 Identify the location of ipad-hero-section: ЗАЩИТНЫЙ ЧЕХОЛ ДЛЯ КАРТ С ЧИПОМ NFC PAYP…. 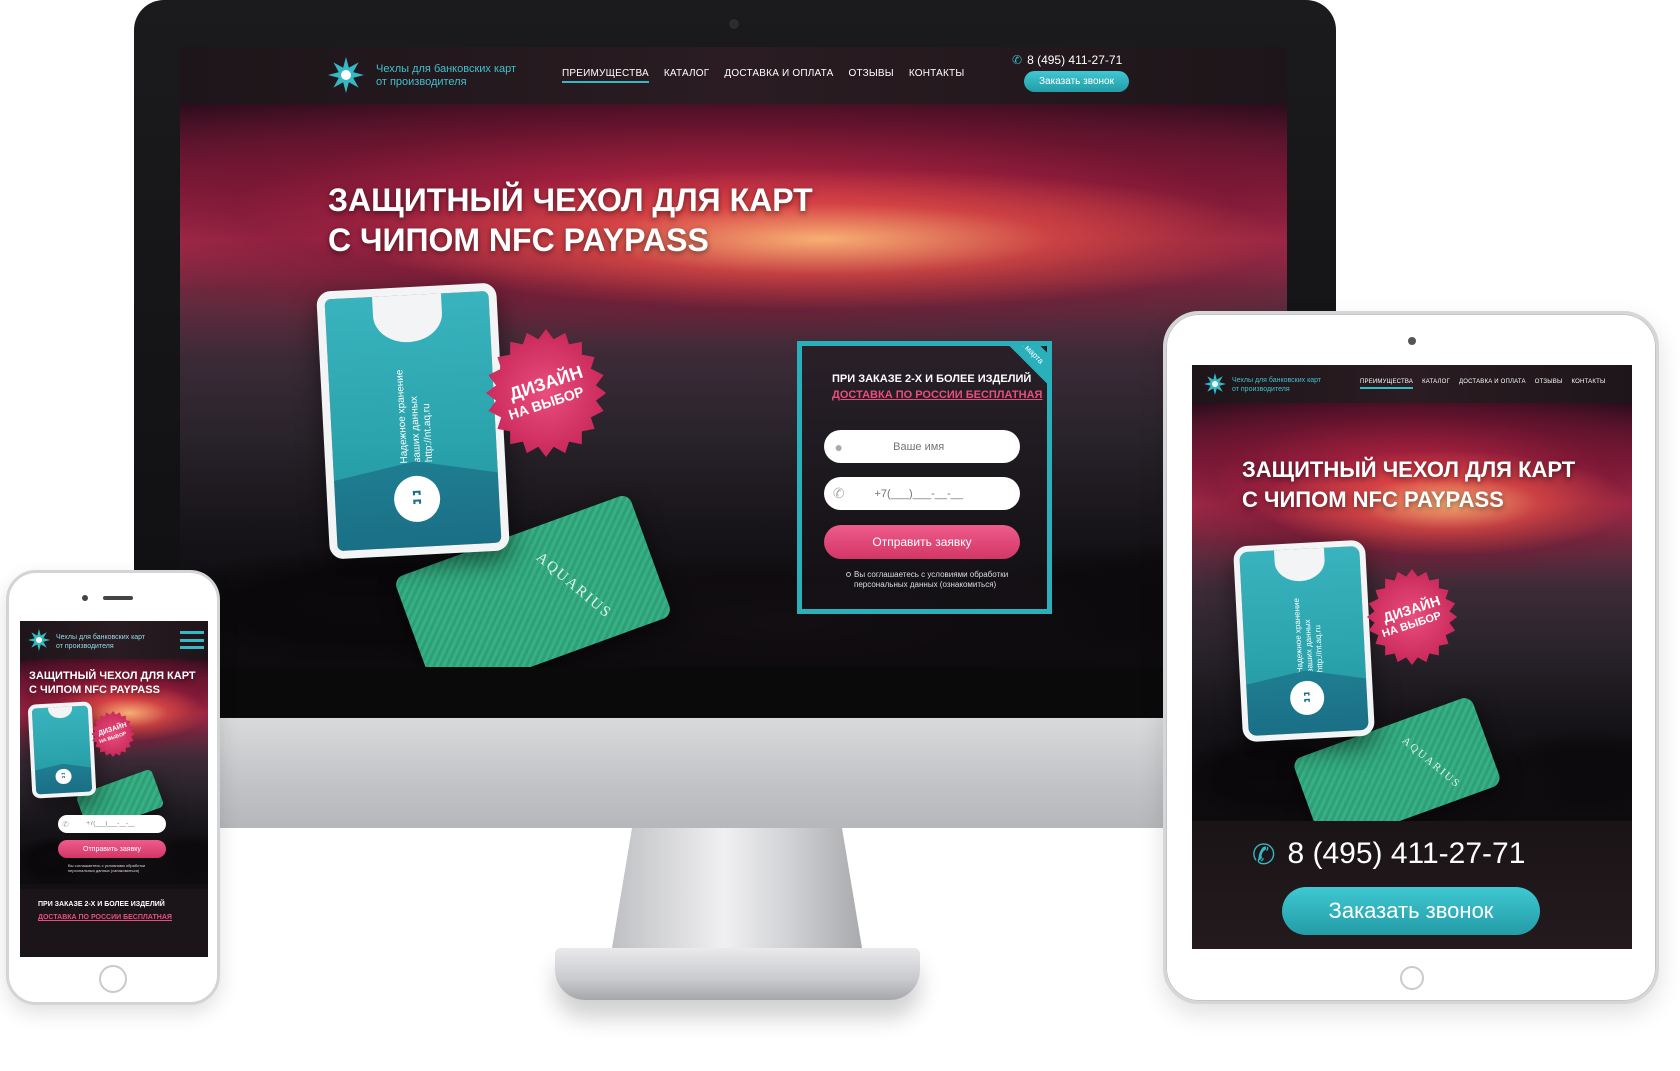
(1412, 626).